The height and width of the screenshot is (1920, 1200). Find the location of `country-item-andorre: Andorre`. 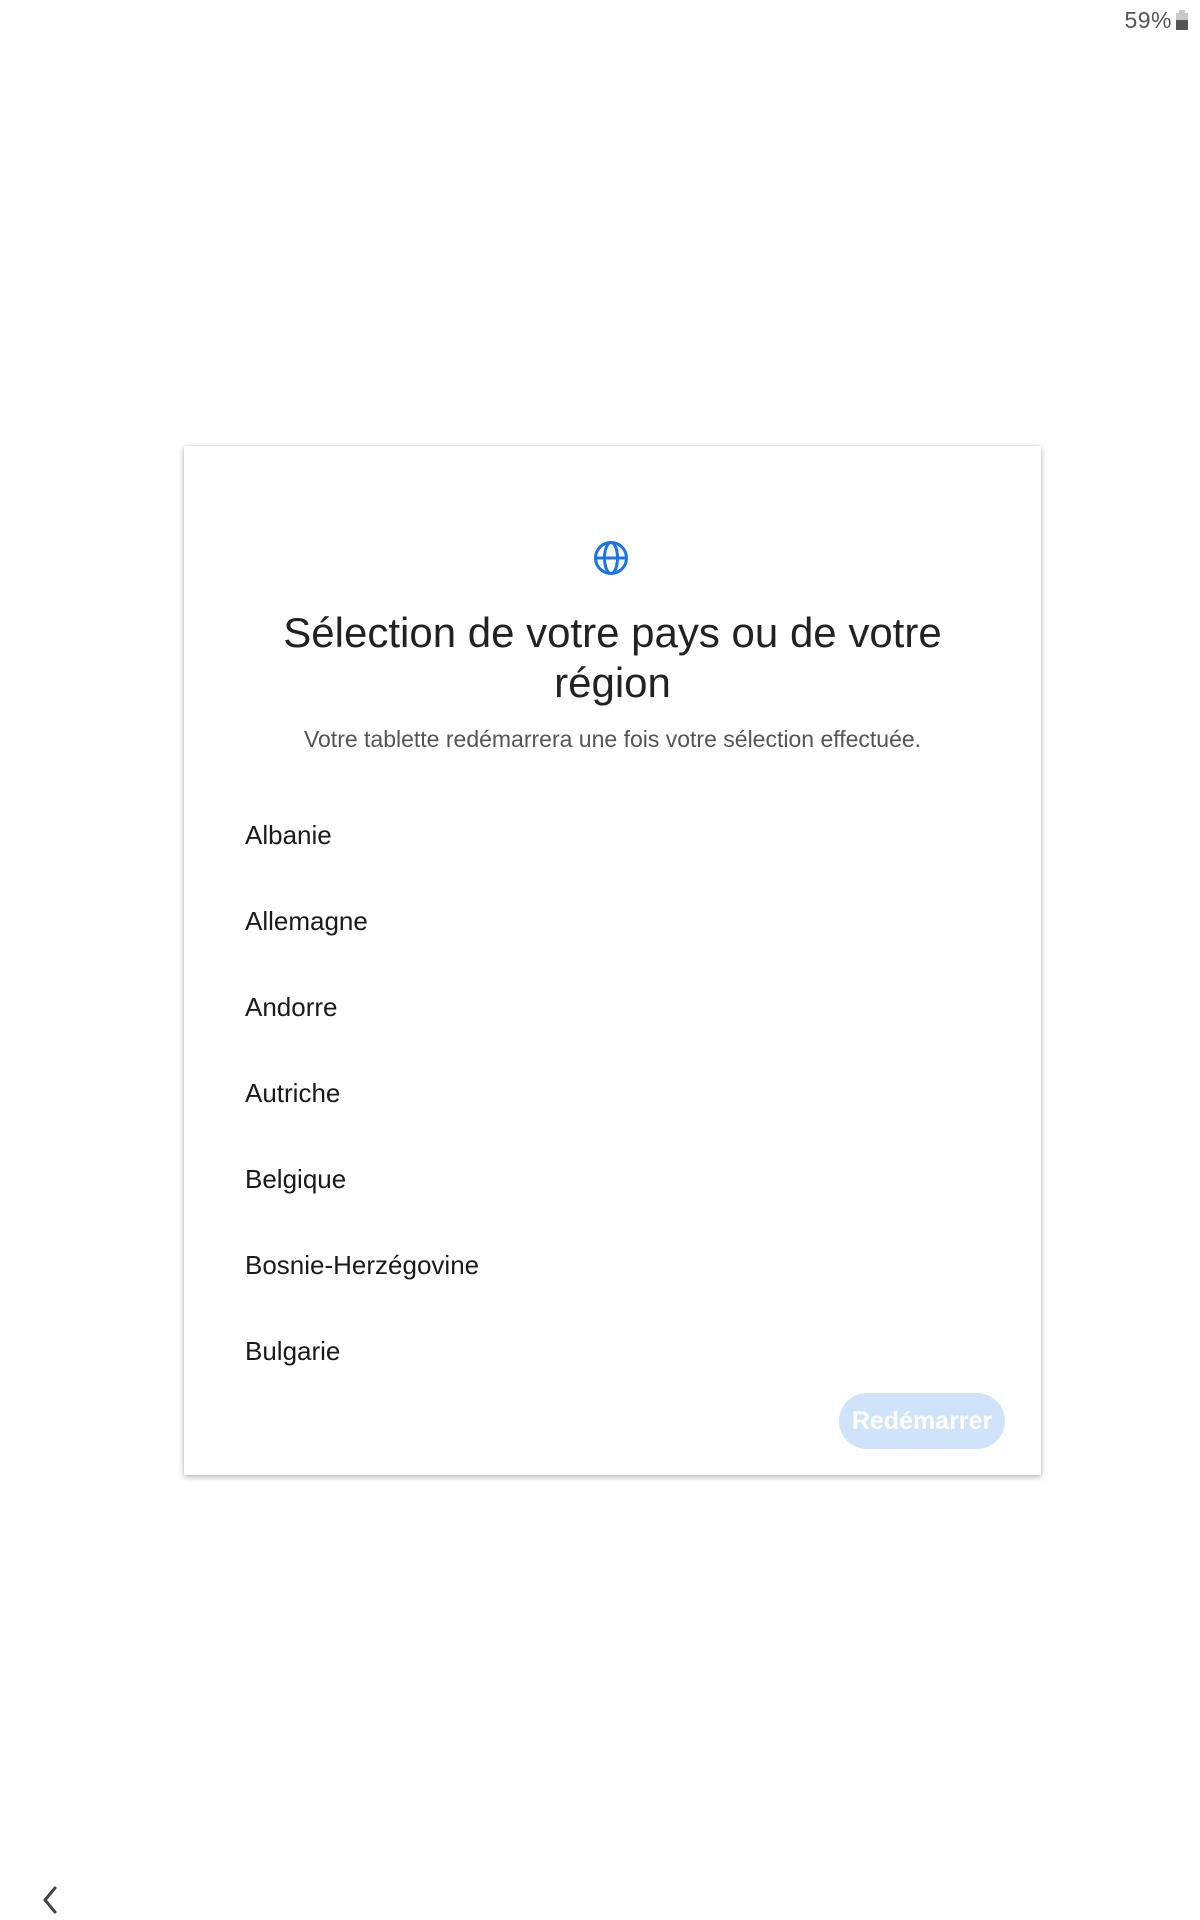

country-item-andorre: Andorre is located at coordinates (612, 1007).